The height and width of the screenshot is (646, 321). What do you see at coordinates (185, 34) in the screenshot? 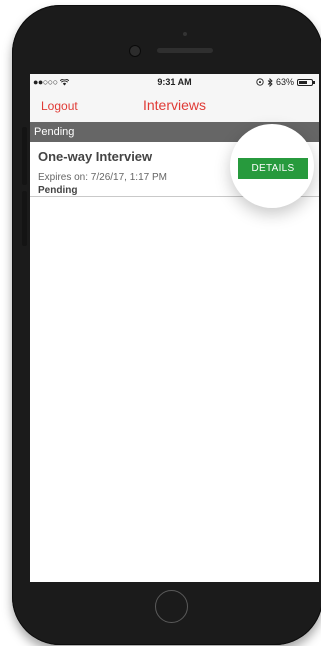
I see `proximity-sensor` at bounding box center [185, 34].